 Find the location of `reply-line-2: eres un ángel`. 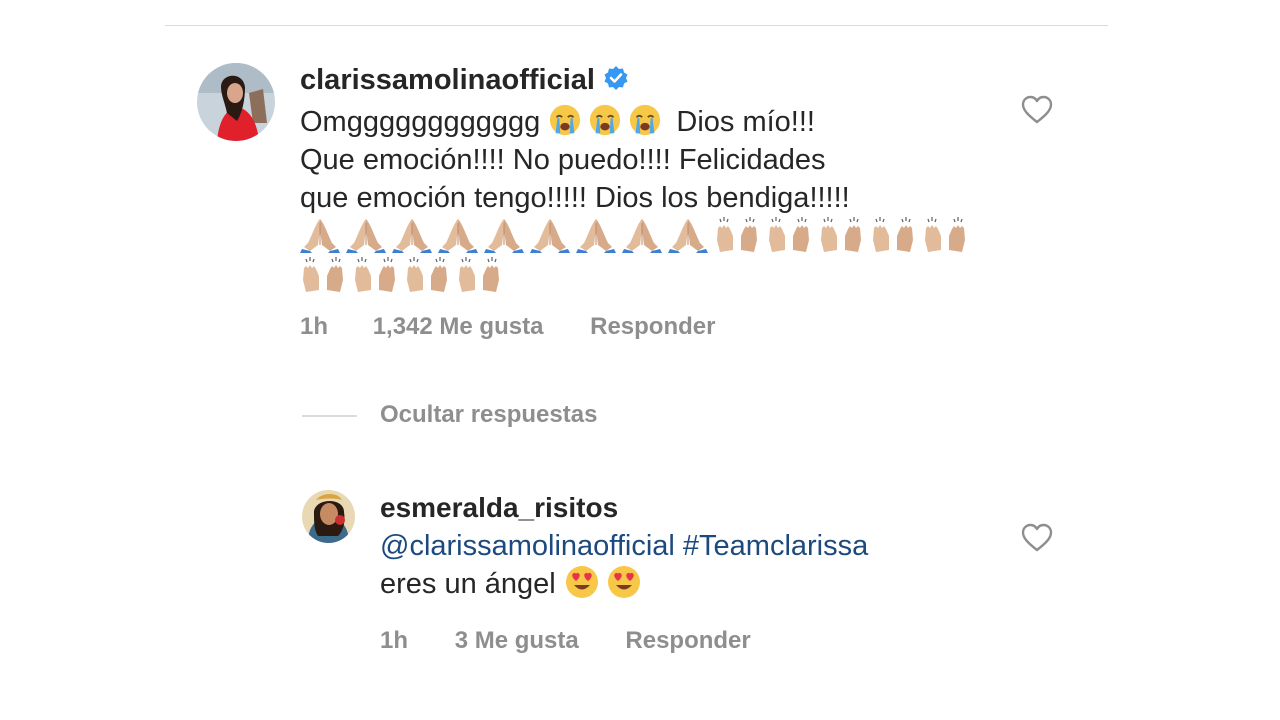

reply-line-2: eres un ángel is located at coordinates (624, 584).